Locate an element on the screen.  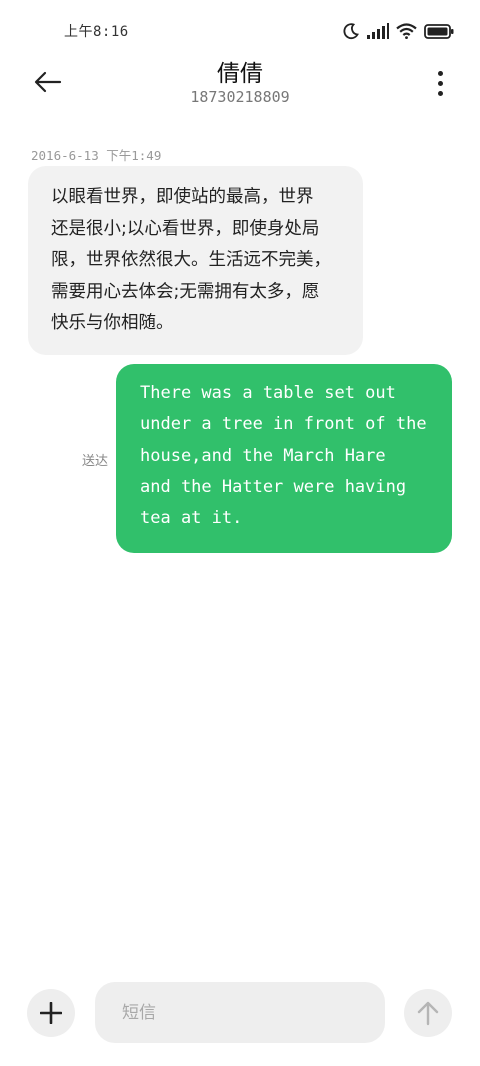
add-attachment-button is located at coordinates (51, 1013).